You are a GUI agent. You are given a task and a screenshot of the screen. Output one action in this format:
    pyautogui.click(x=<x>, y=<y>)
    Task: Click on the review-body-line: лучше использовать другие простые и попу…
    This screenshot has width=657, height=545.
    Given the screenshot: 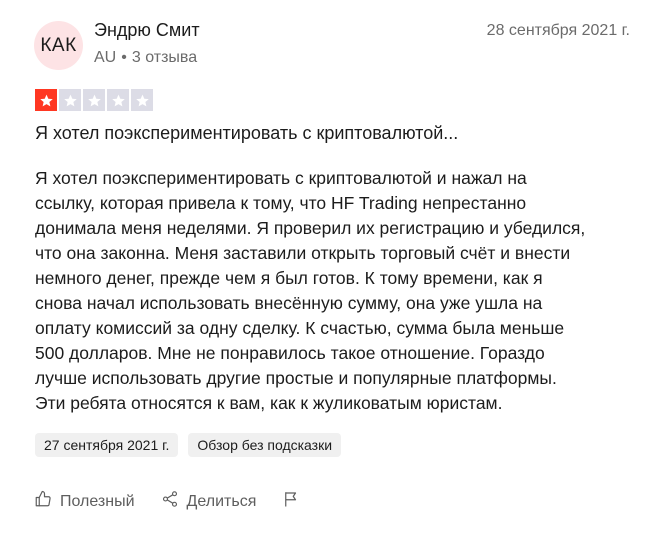 What is the action you would take?
    pyautogui.click(x=296, y=378)
    